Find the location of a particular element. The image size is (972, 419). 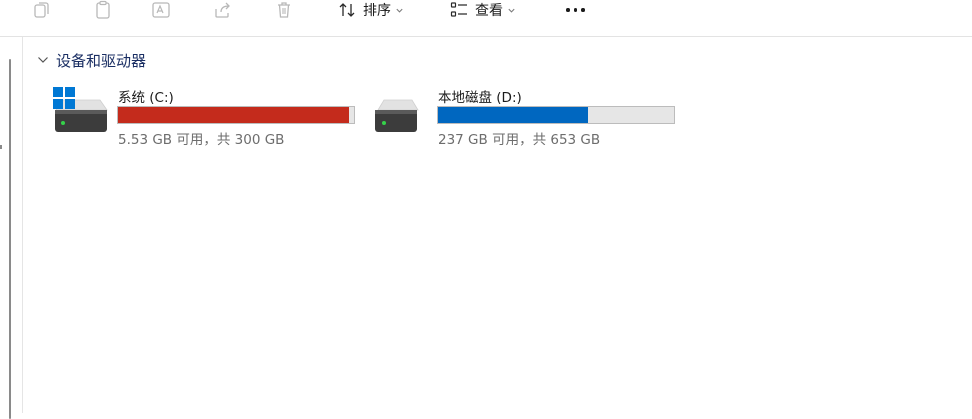

more-dots-icon is located at coordinates (568, 10).